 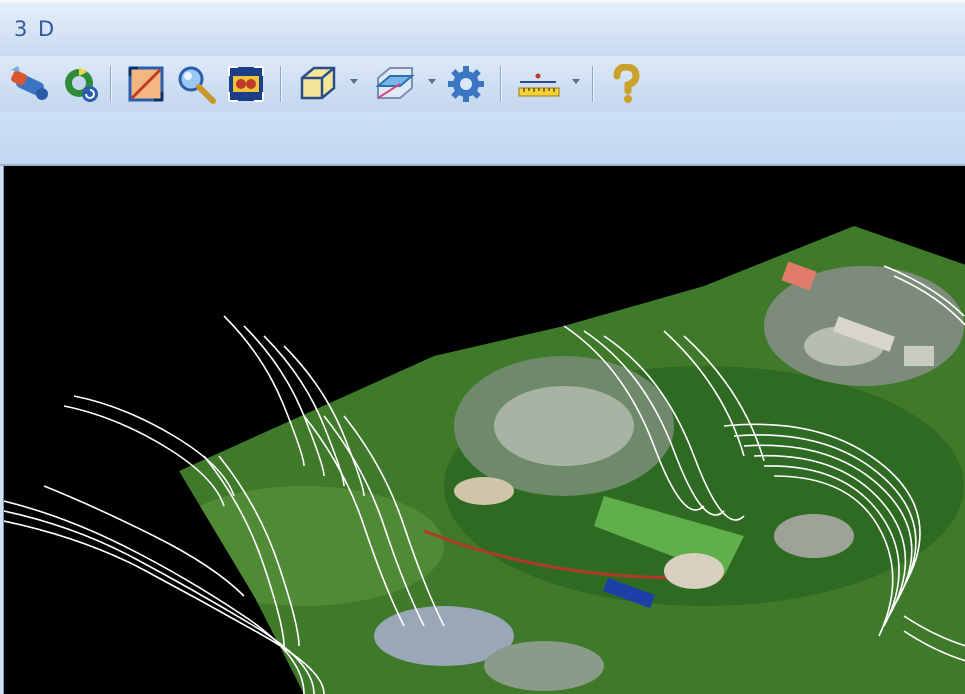 What do you see at coordinates (30, 84) in the screenshot?
I see `fly-icon` at bounding box center [30, 84].